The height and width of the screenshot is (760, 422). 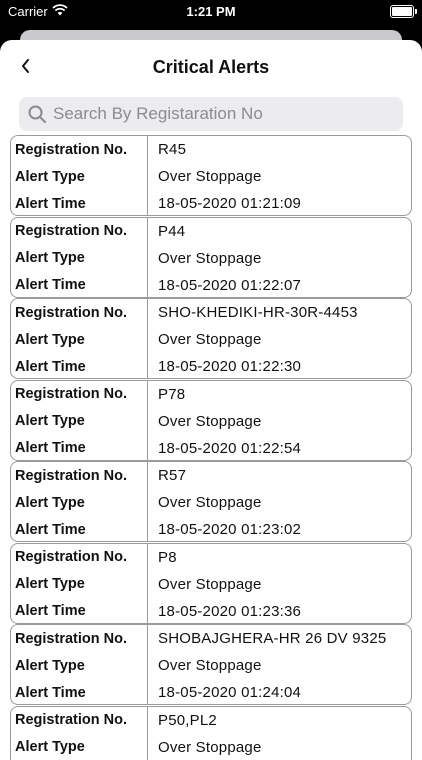 What do you see at coordinates (279, 285) in the screenshot?
I see `alert-time-value: 18-05-2020 01:22:07` at bounding box center [279, 285].